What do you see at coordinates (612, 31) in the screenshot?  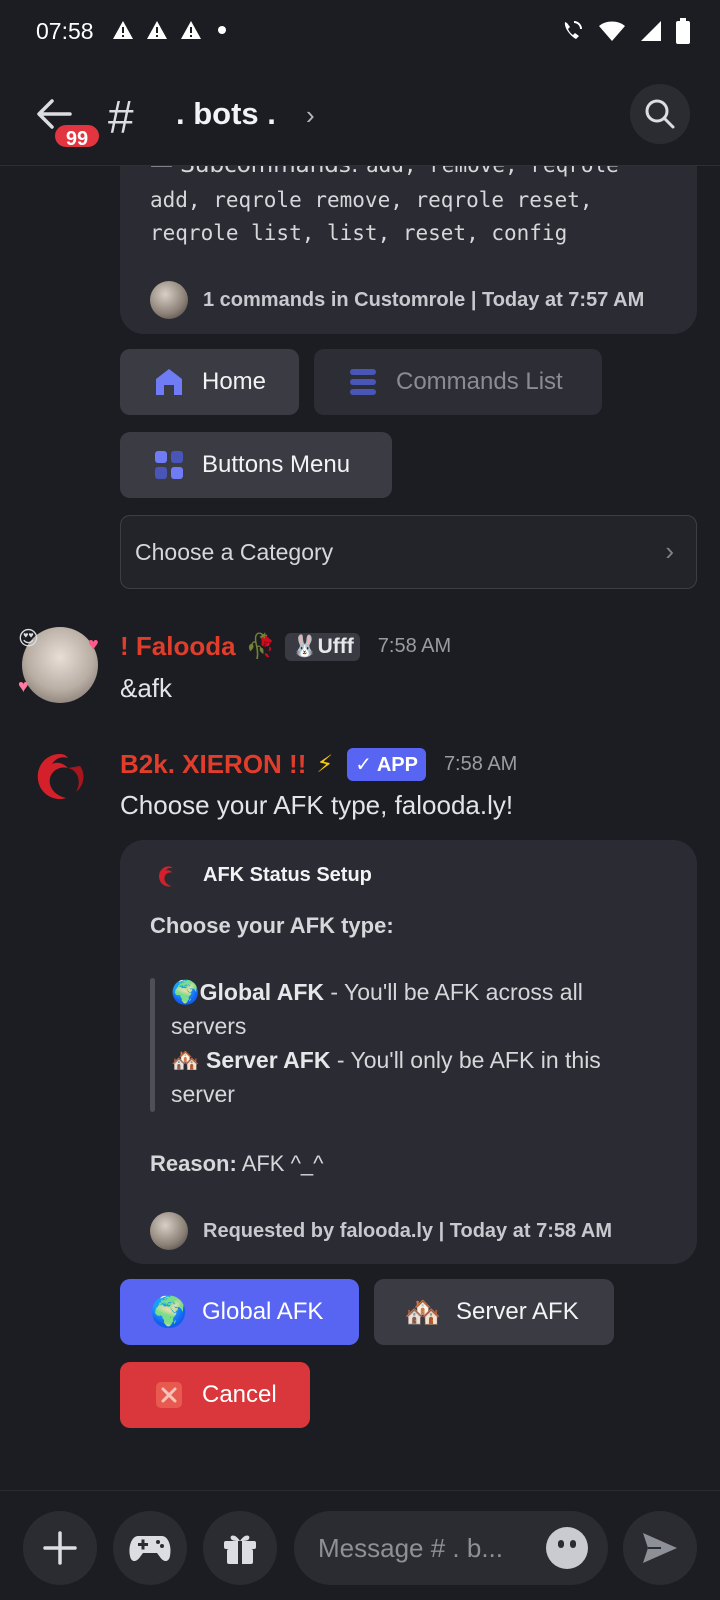 I see `wifi-icon` at bounding box center [612, 31].